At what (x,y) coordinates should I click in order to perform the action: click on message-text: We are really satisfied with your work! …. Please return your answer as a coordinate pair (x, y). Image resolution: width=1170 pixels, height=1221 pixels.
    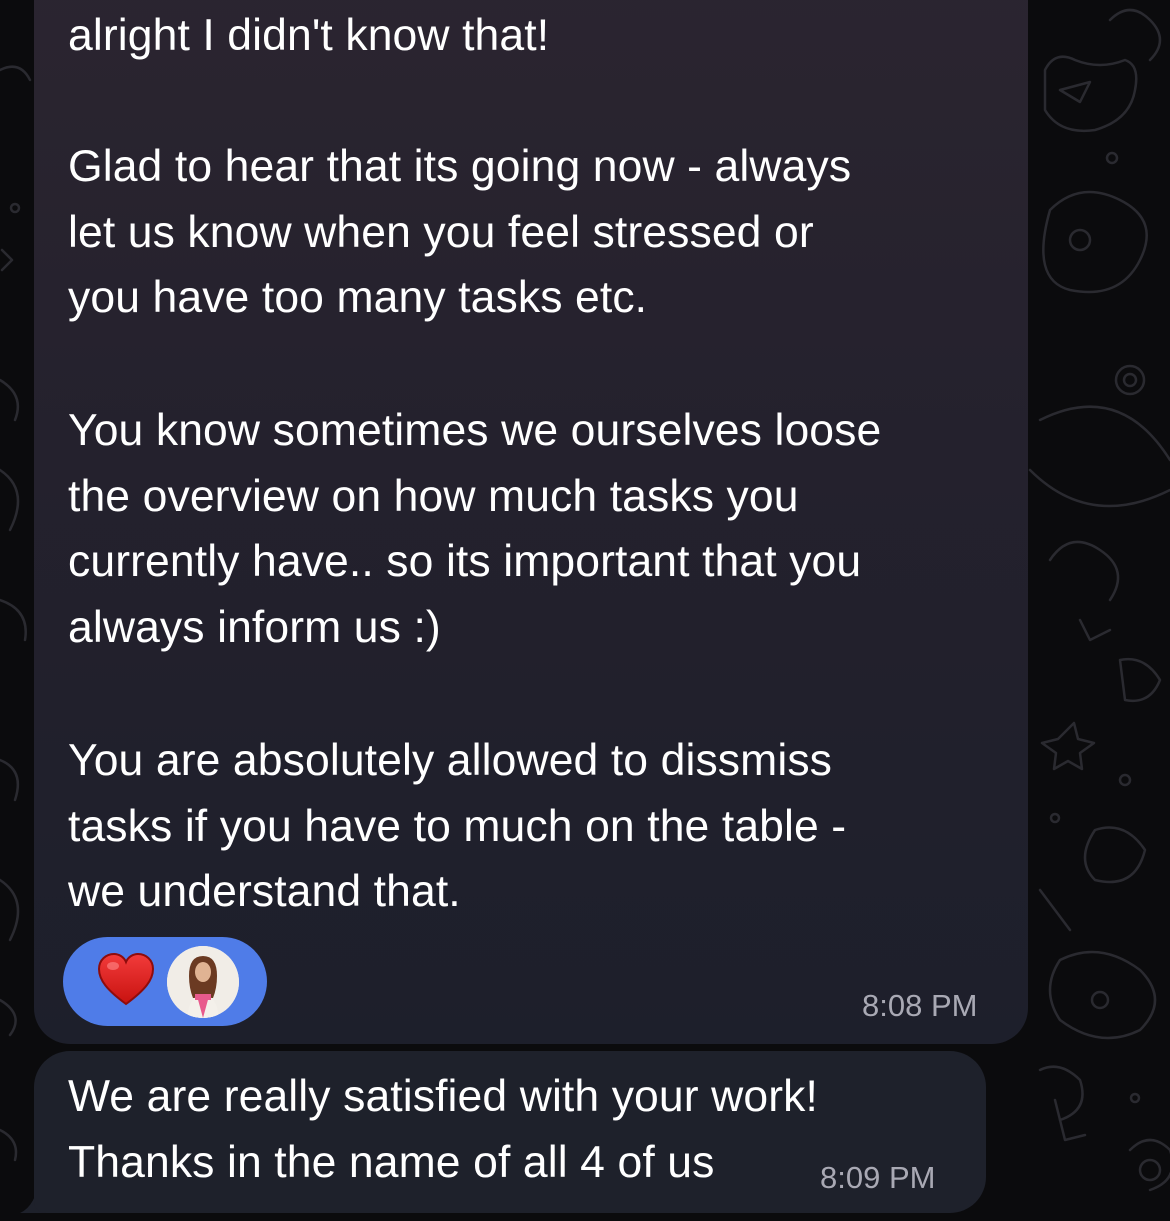
    Looking at the image, I should click on (443, 1129).